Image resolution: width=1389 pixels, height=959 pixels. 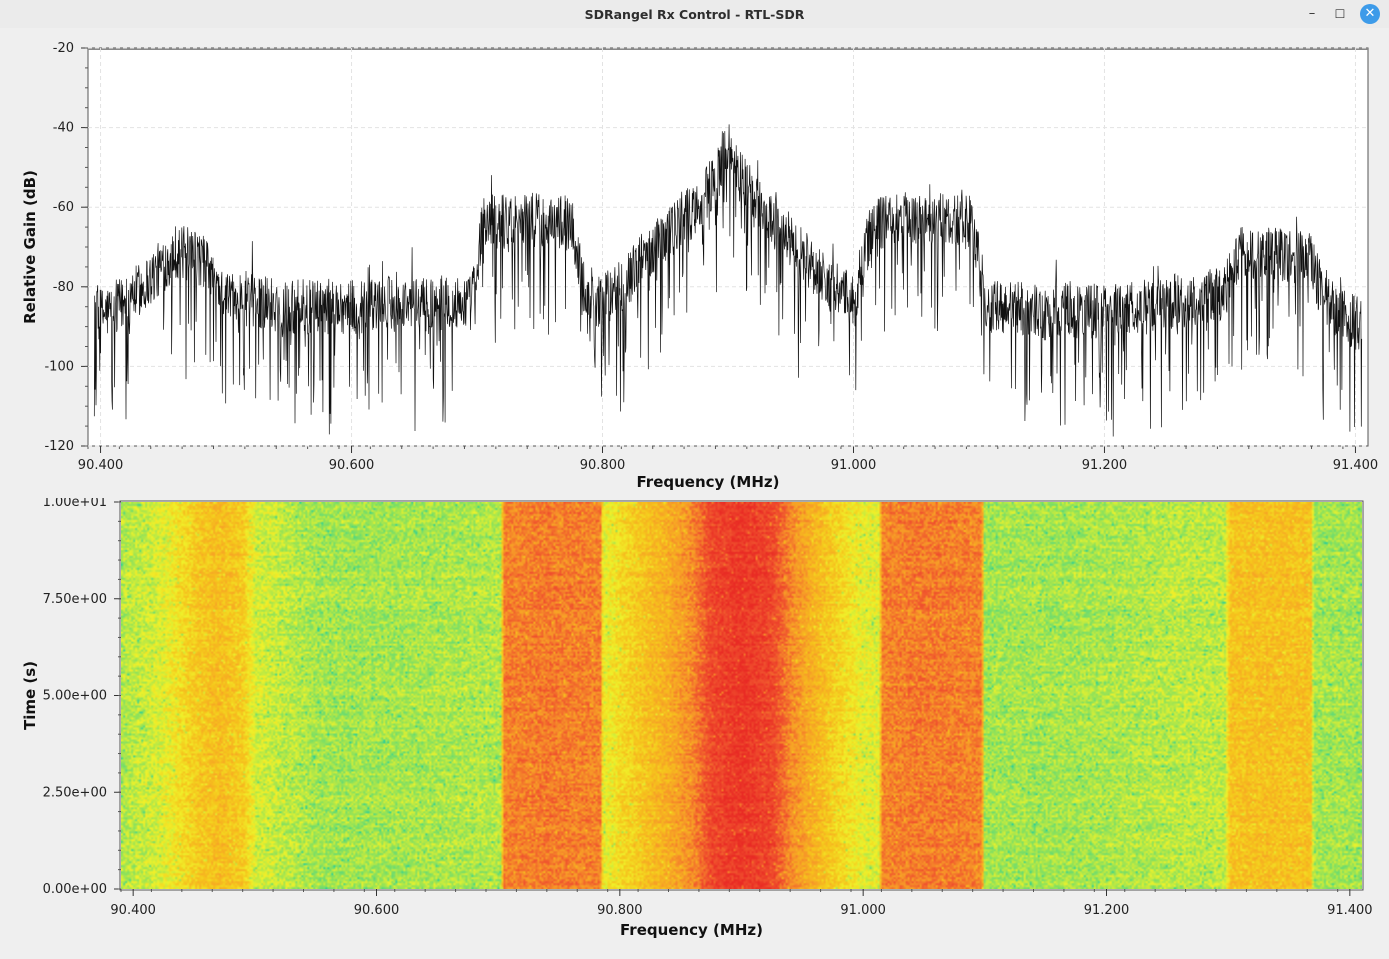 What do you see at coordinates (854, 465) in the screenshot?
I see `spectrum-x-tick-label: 91.000` at bounding box center [854, 465].